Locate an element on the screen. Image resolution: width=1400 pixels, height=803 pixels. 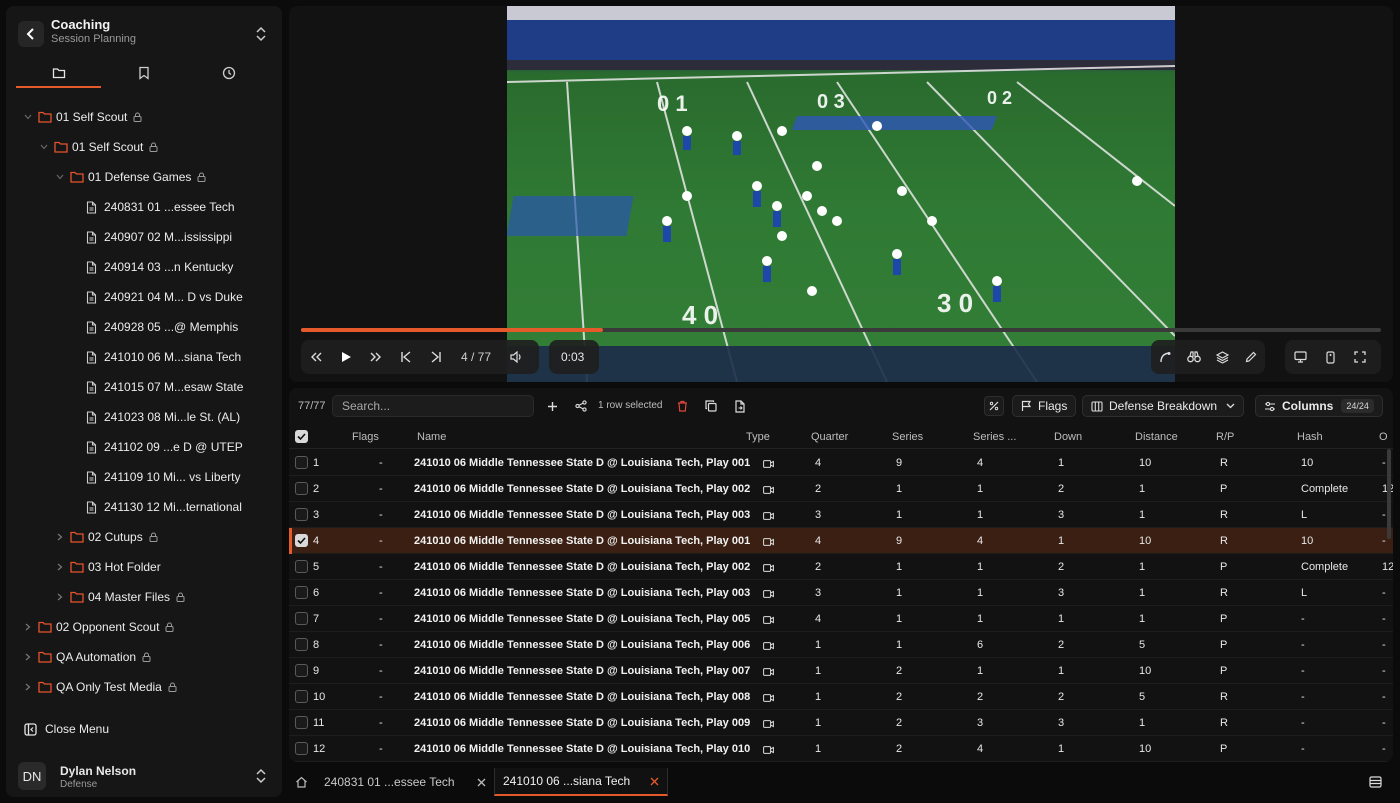
search-input is located at coordinates (433, 406).